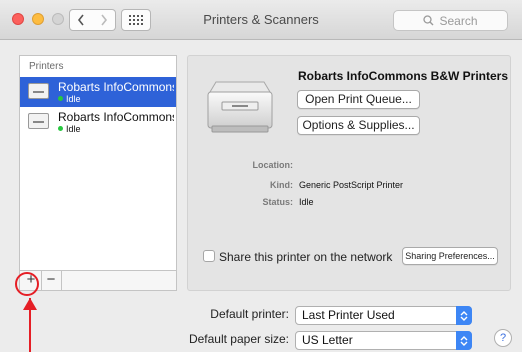 Image resolution: width=522 pixels, height=352 pixels. What do you see at coordinates (238, 339) in the screenshot?
I see `default-paper-size-label: Default paper size:` at bounding box center [238, 339].